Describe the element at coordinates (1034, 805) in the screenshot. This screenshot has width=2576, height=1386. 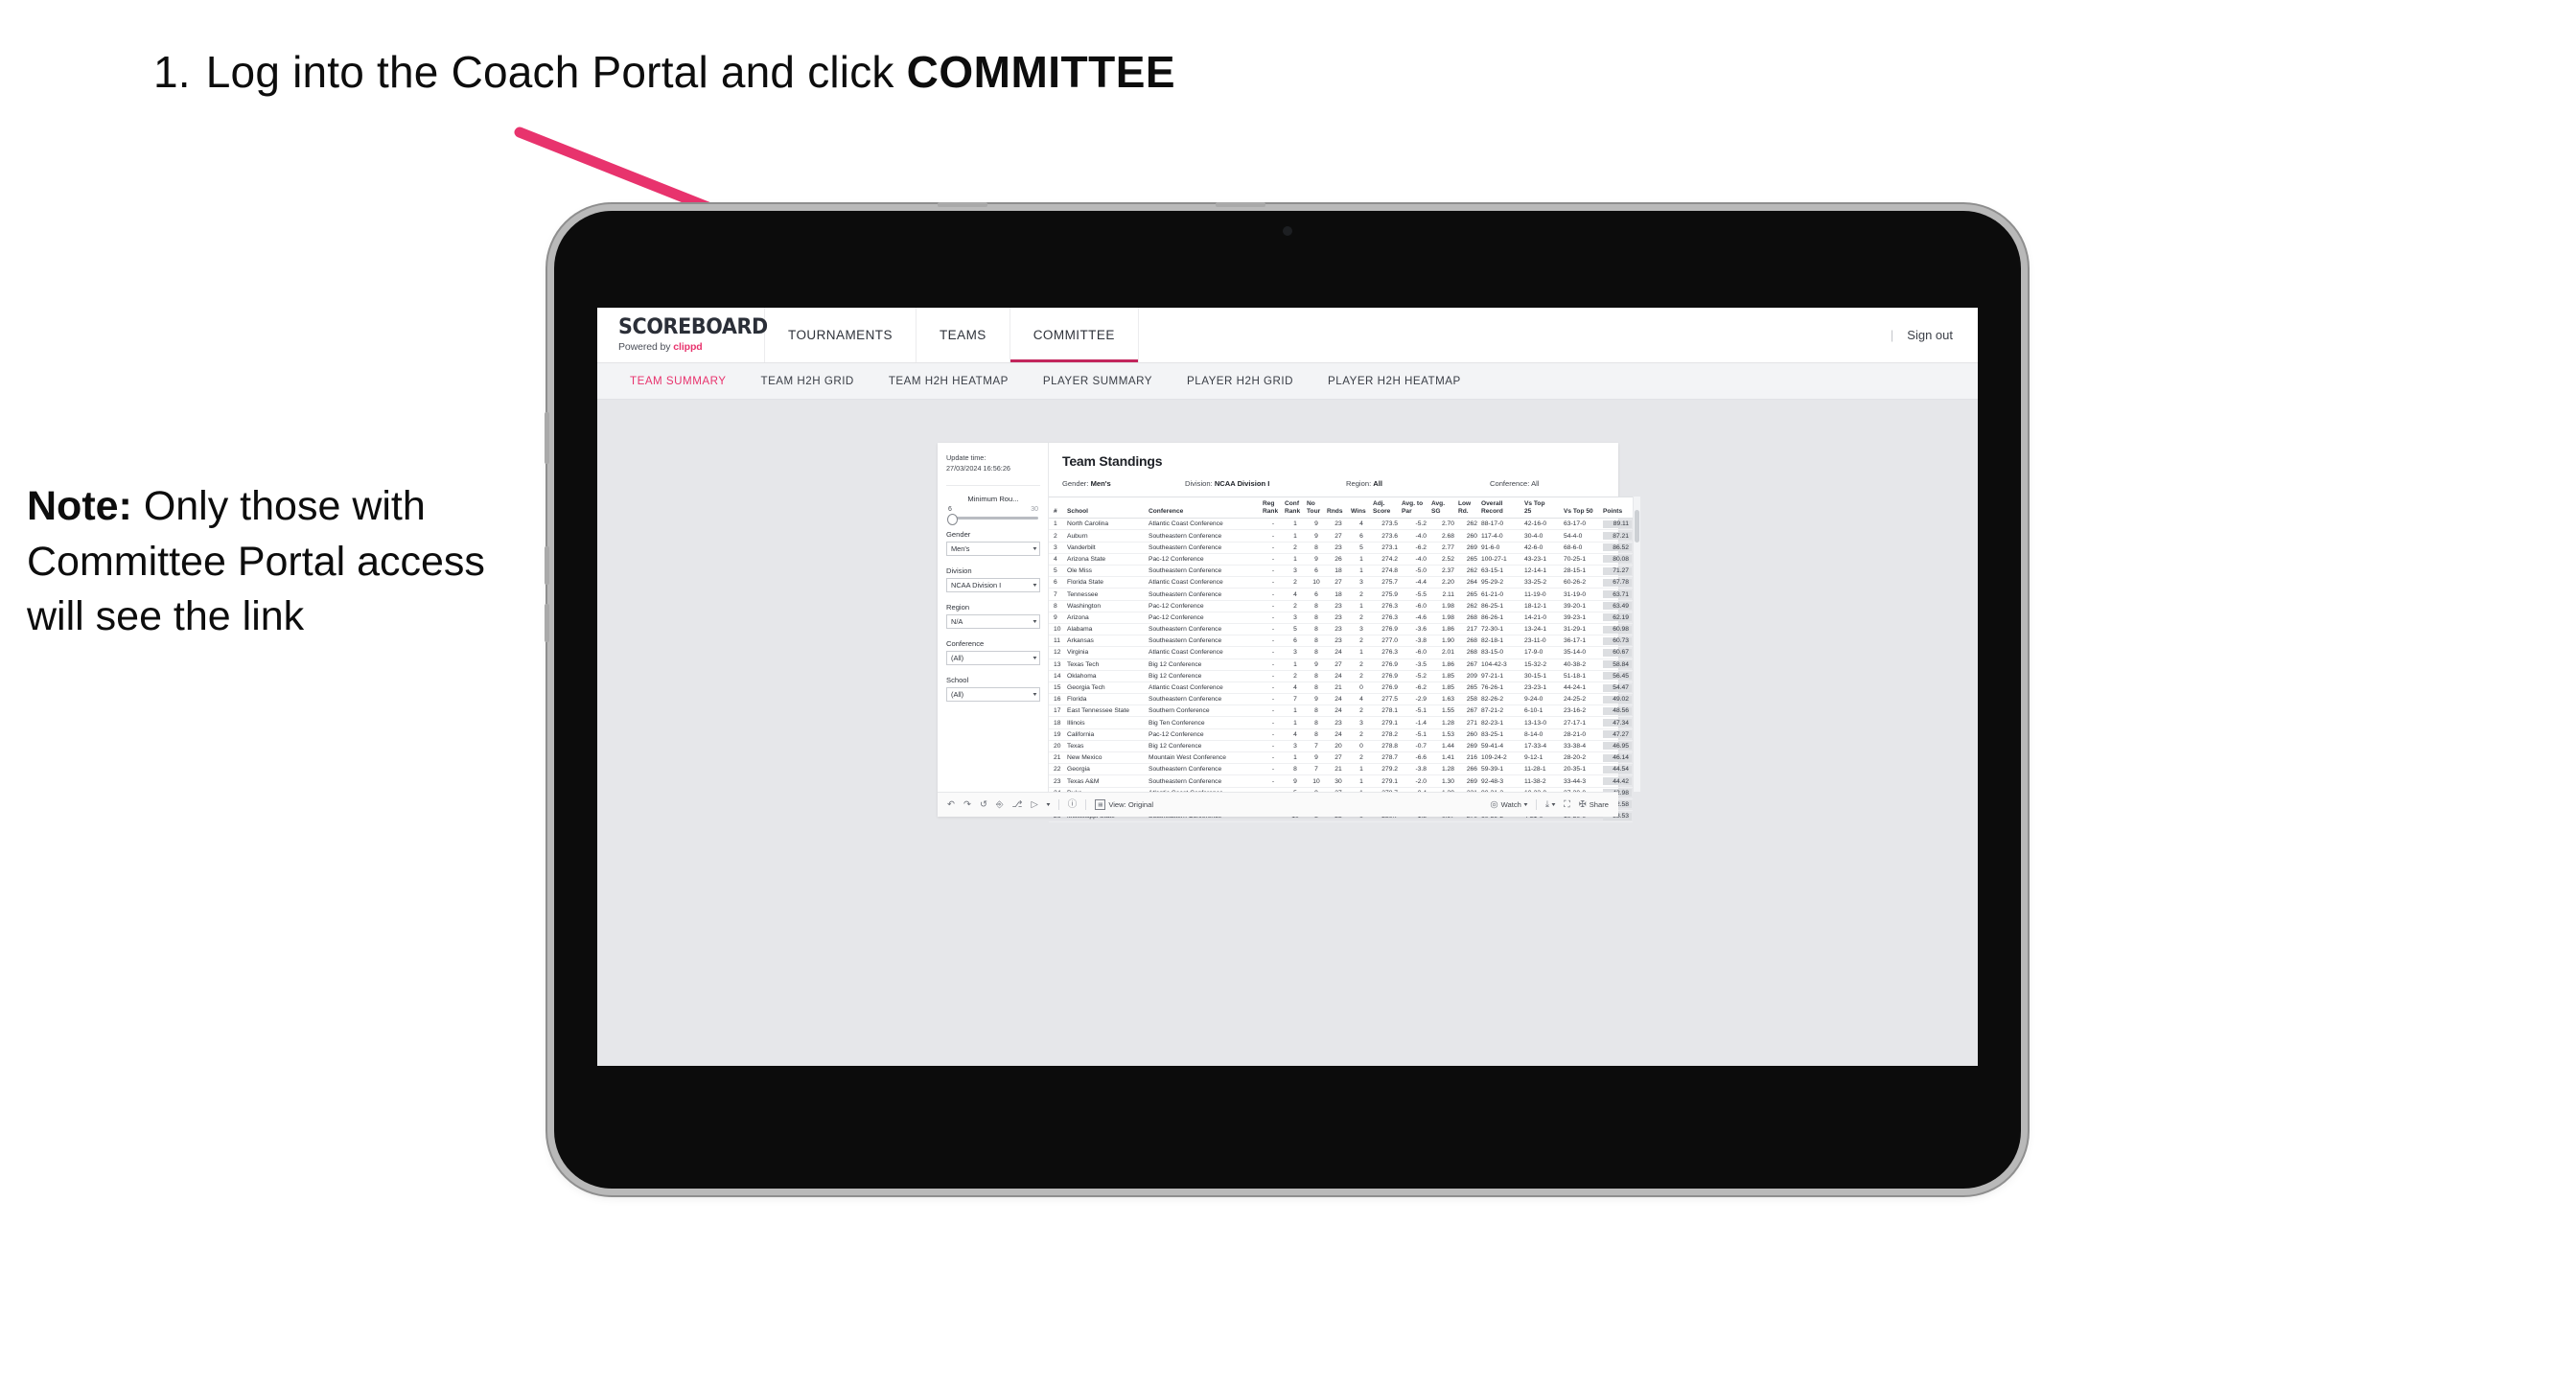
I see `device-layout-icon: ▷` at that location.